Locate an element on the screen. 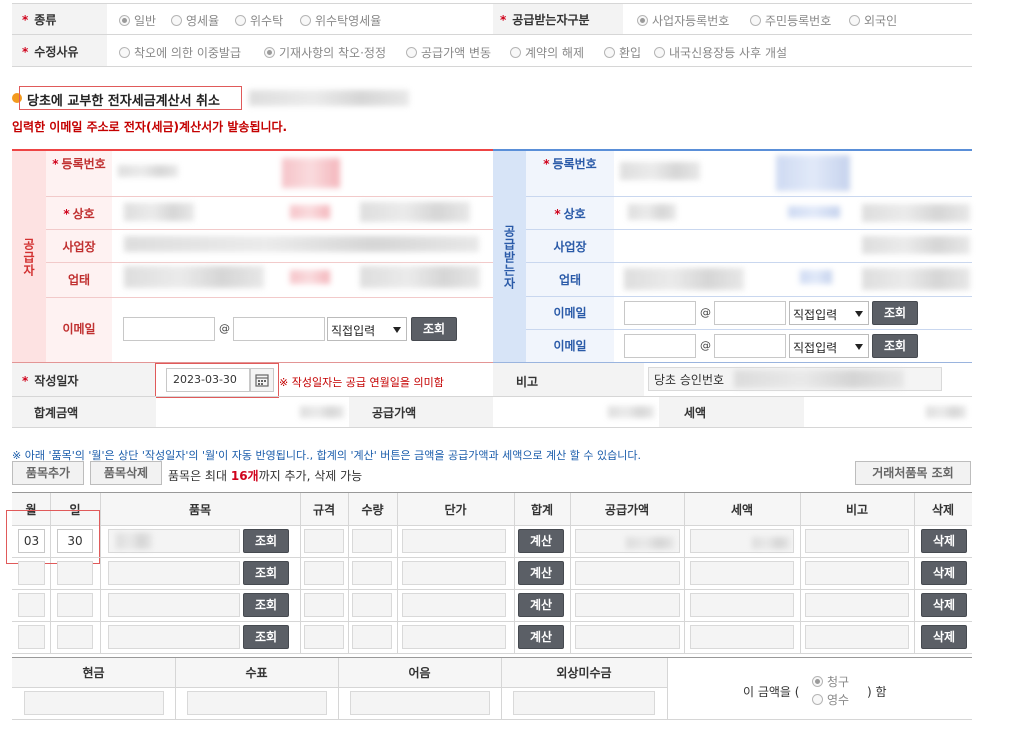 The height and width of the screenshot is (739, 1010). payment-receipt-radio: 영수 is located at coordinates (830, 699).